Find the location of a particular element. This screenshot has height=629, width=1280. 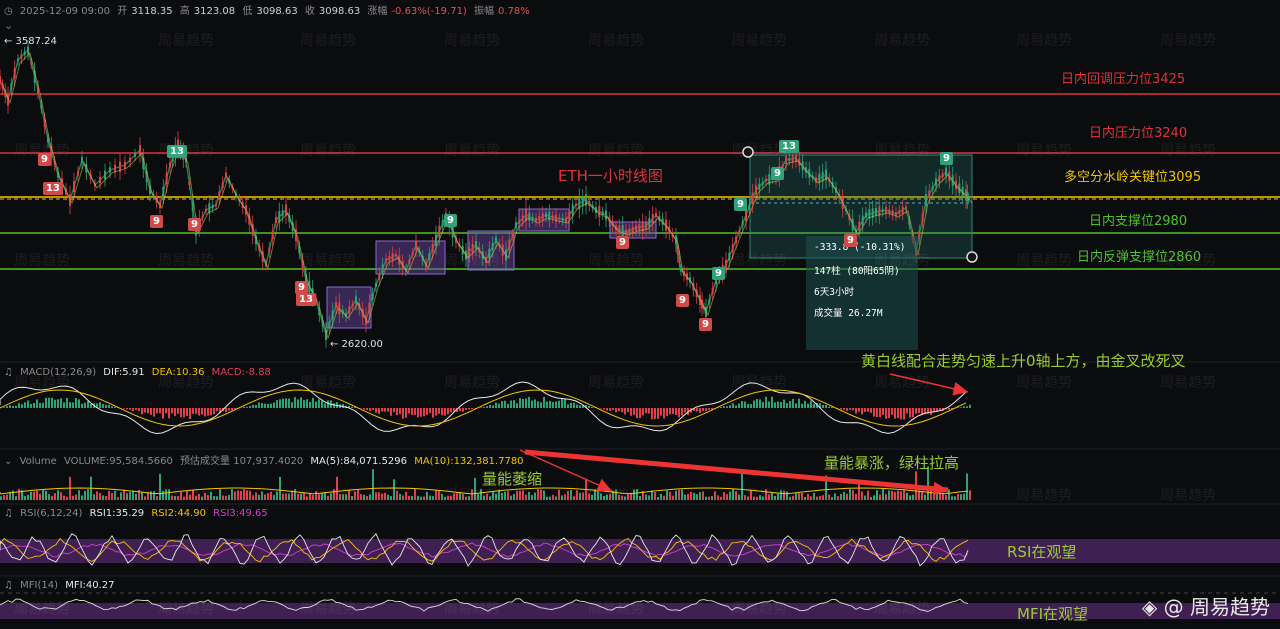

low-price-marker: ← 2620.00 is located at coordinates (356, 344).